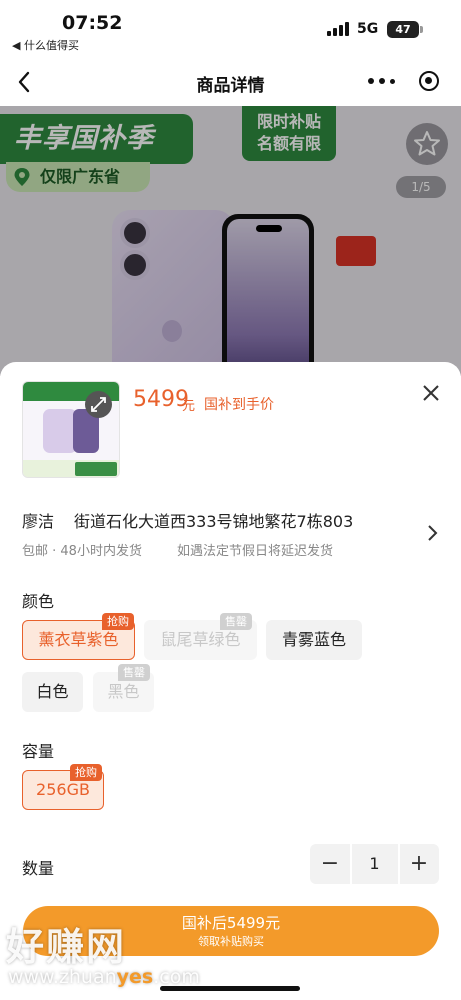 This screenshot has height=1000, width=461. Describe the element at coordinates (96, 469) in the screenshot. I see `thumb-subsidy-tag` at that location.